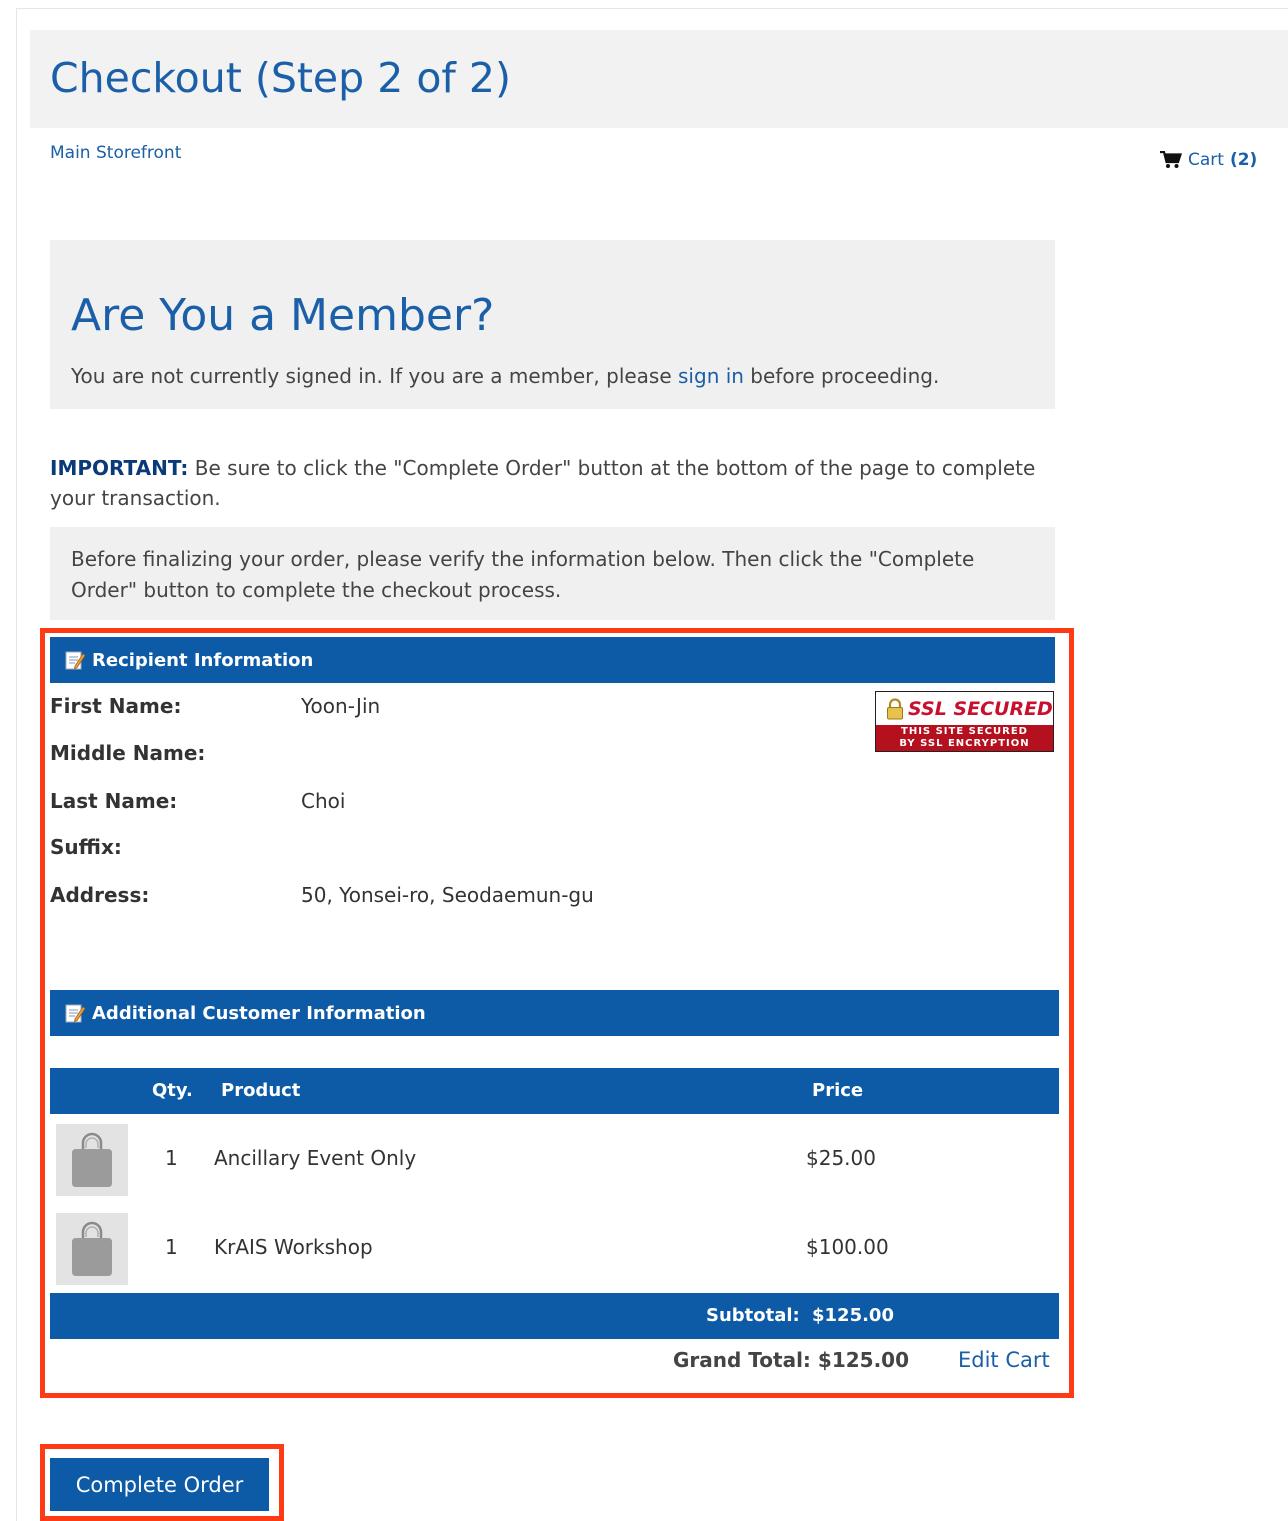 Image resolution: width=1288 pixels, height=1521 pixels. Describe the element at coordinates (554, 1013) in the screenshot. I see `additional-section-header: Additional Customer Information` at that location.